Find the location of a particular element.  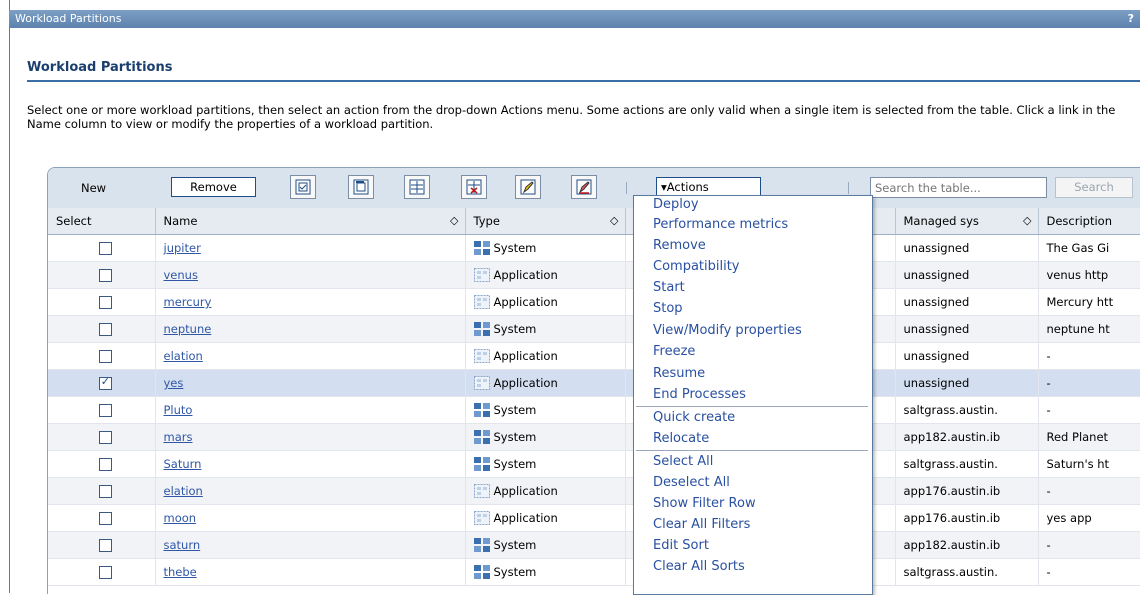

table-row: thebe System saltgrass.austin. - is located at coordinates (594, 572).